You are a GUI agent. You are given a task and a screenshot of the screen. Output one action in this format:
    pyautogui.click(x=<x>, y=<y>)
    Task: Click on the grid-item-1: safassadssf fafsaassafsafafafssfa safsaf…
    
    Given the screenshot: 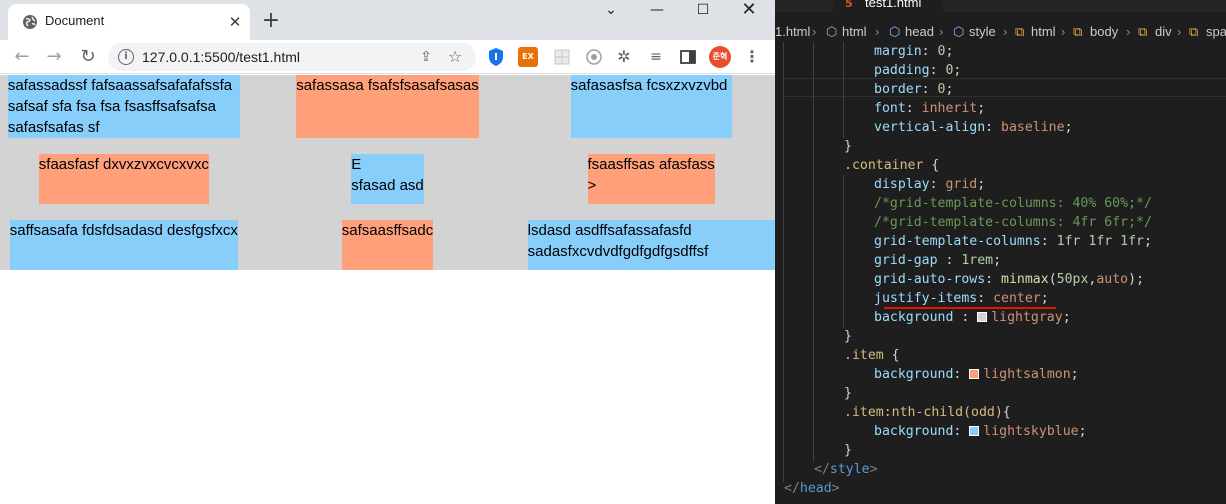 What is the action you would take?
    pyautogui.click(x=123, y=106)
    